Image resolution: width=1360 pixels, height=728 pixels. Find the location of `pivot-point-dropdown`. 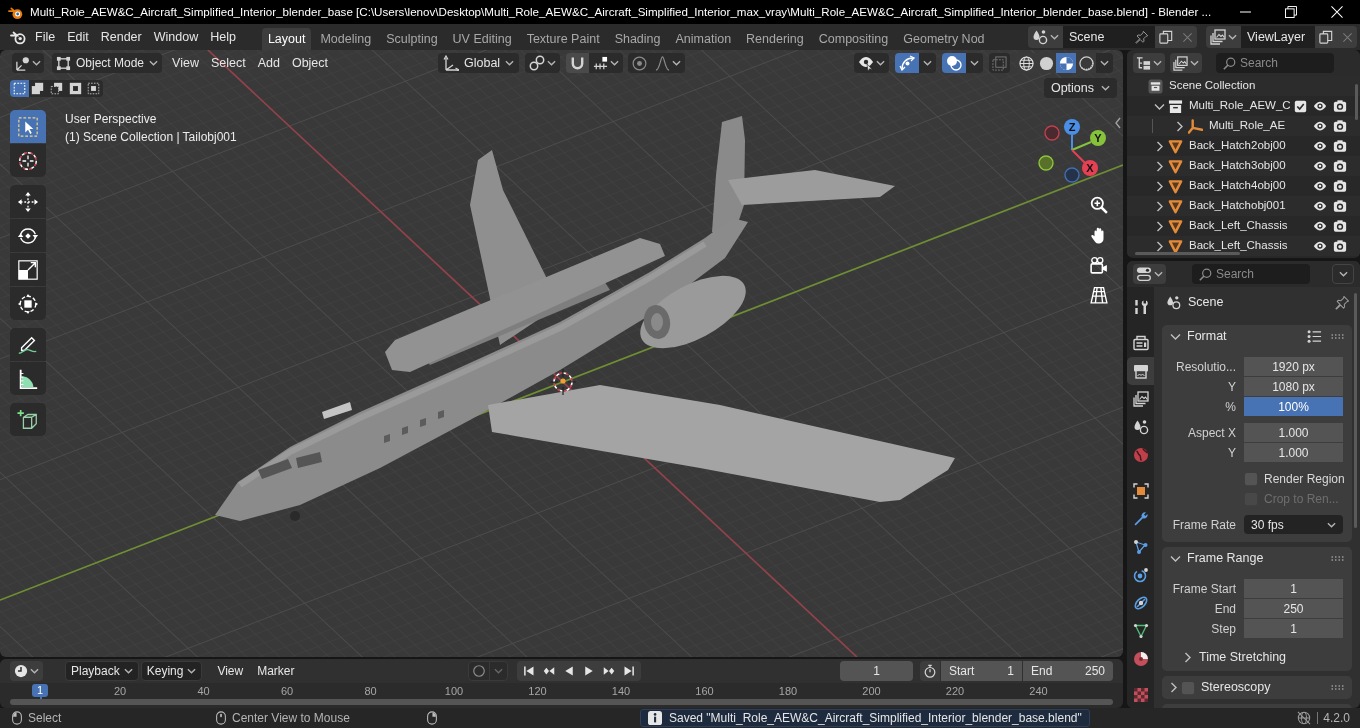

pivot-point-dropdown is located at coordinates (543, 63).